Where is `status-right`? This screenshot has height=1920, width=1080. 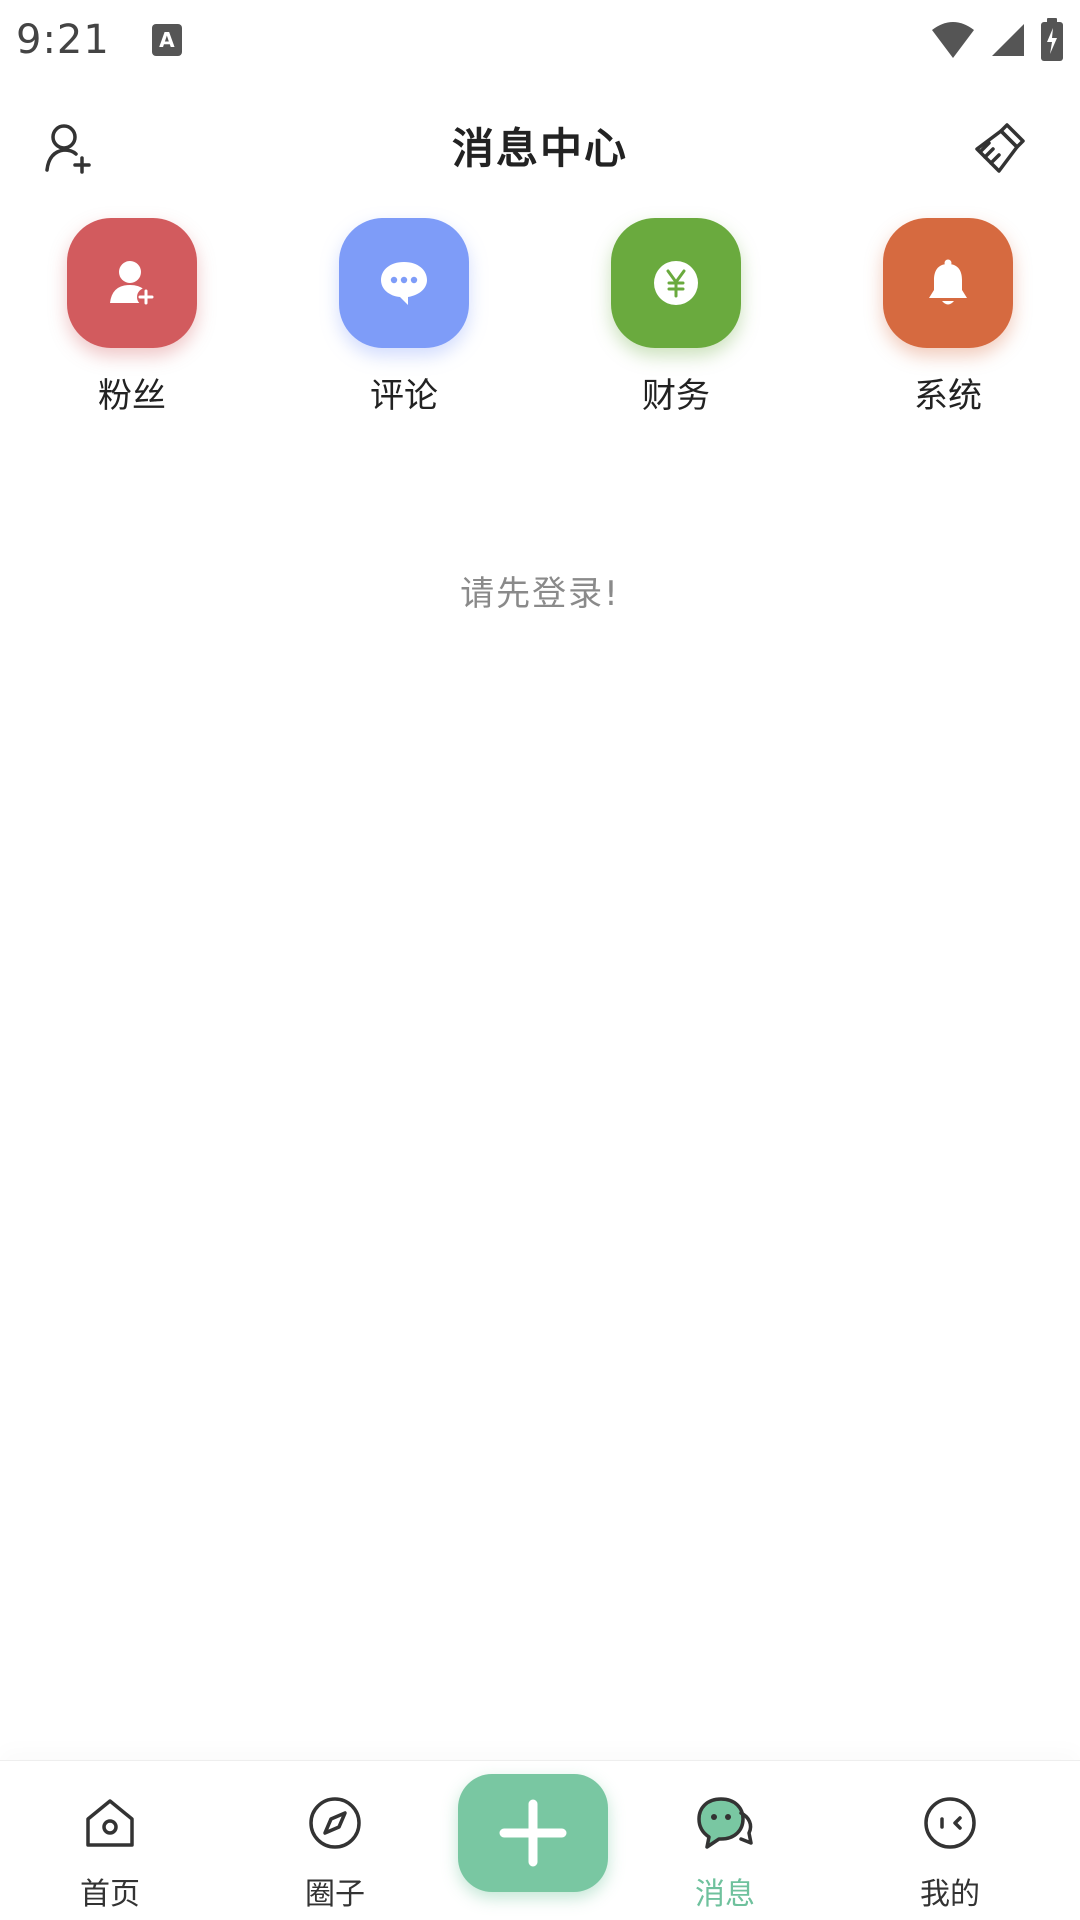
status-right is located at coordinates (997, 40).